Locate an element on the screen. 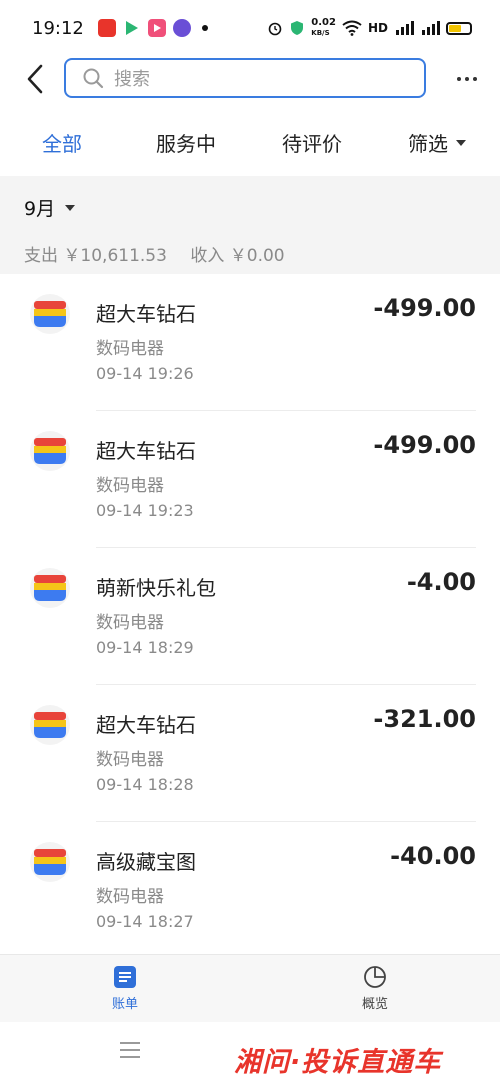  battery-level is located at coordinates (455, 28).